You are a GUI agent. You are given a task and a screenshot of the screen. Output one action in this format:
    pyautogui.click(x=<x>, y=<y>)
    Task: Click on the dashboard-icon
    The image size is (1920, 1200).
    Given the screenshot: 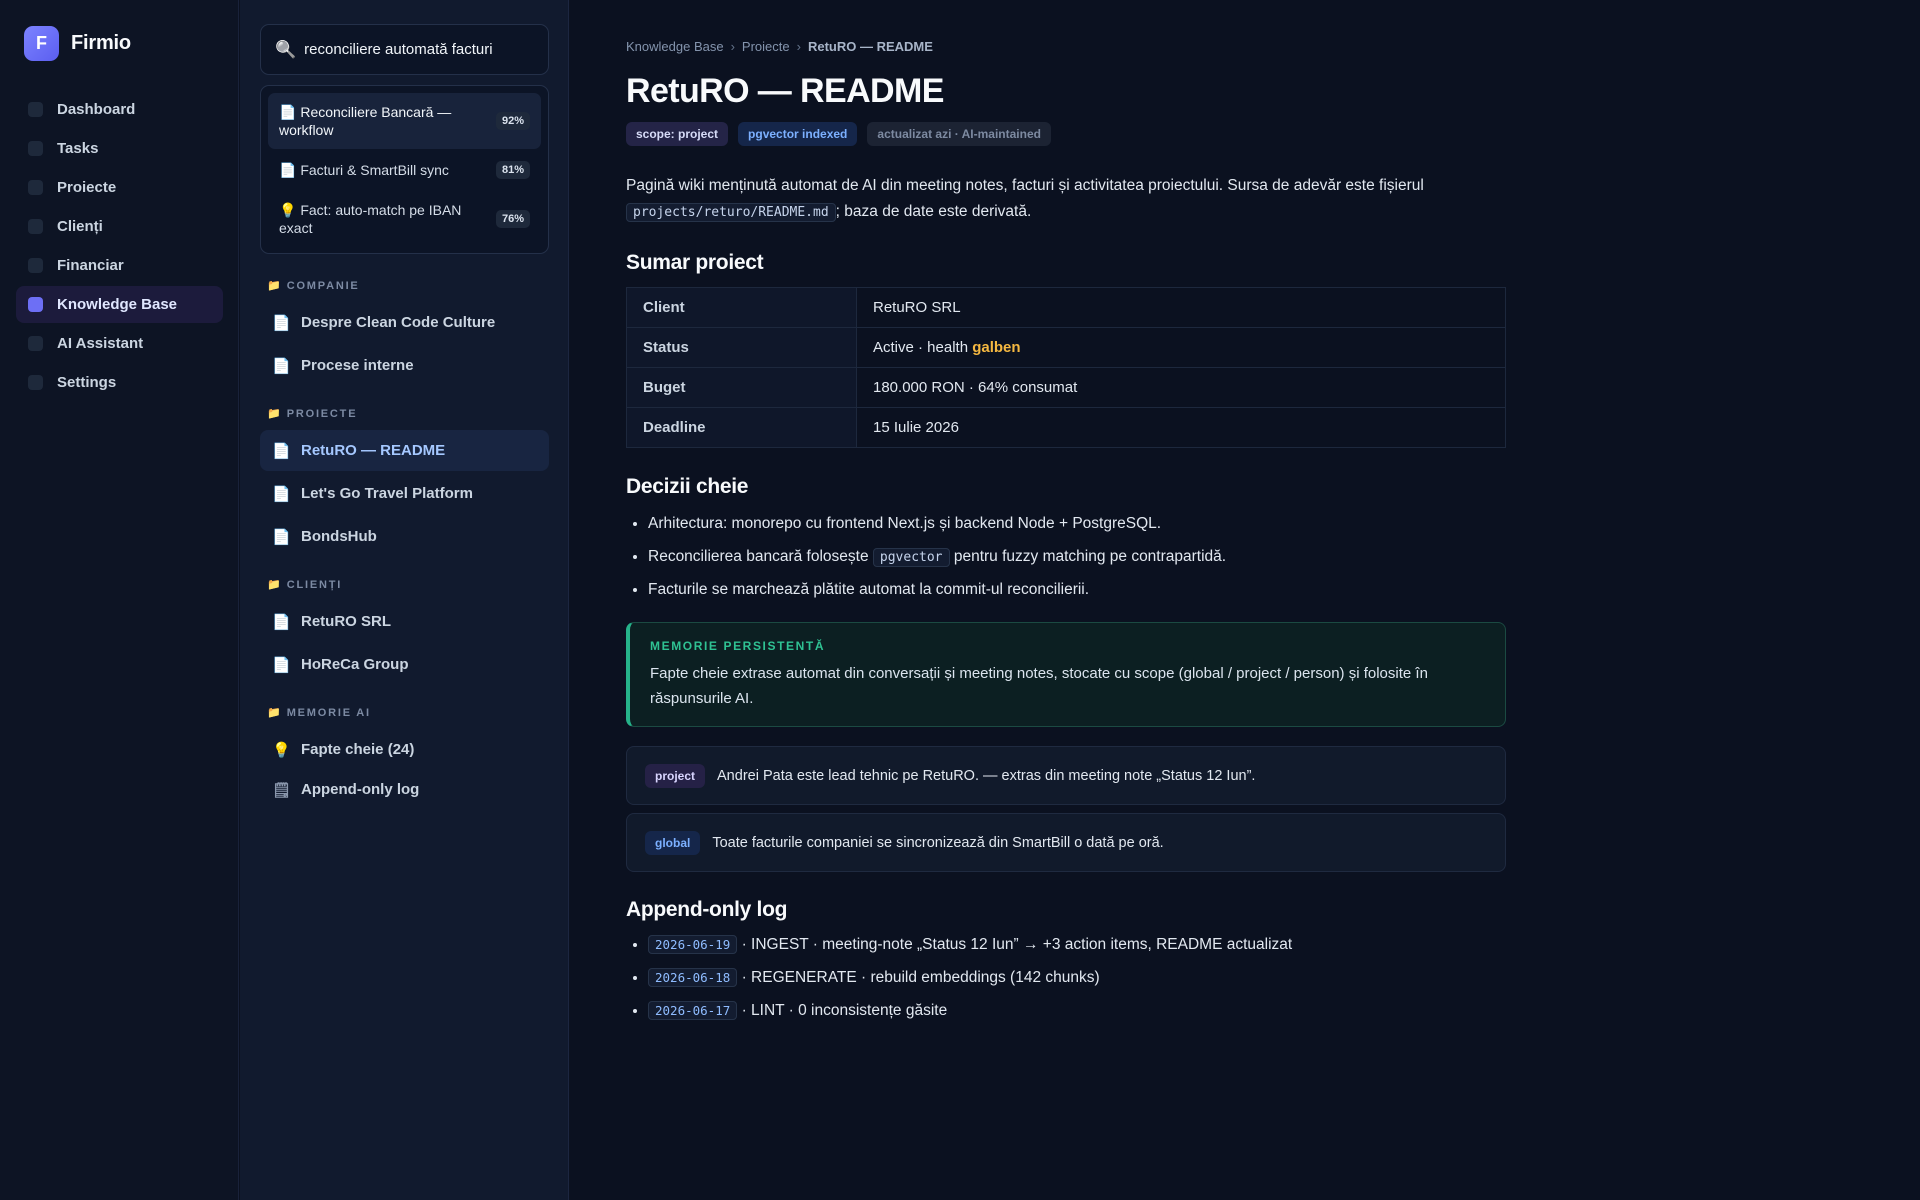 What is the action you would take?
    pyautogui.click(x=35, y=109)
    